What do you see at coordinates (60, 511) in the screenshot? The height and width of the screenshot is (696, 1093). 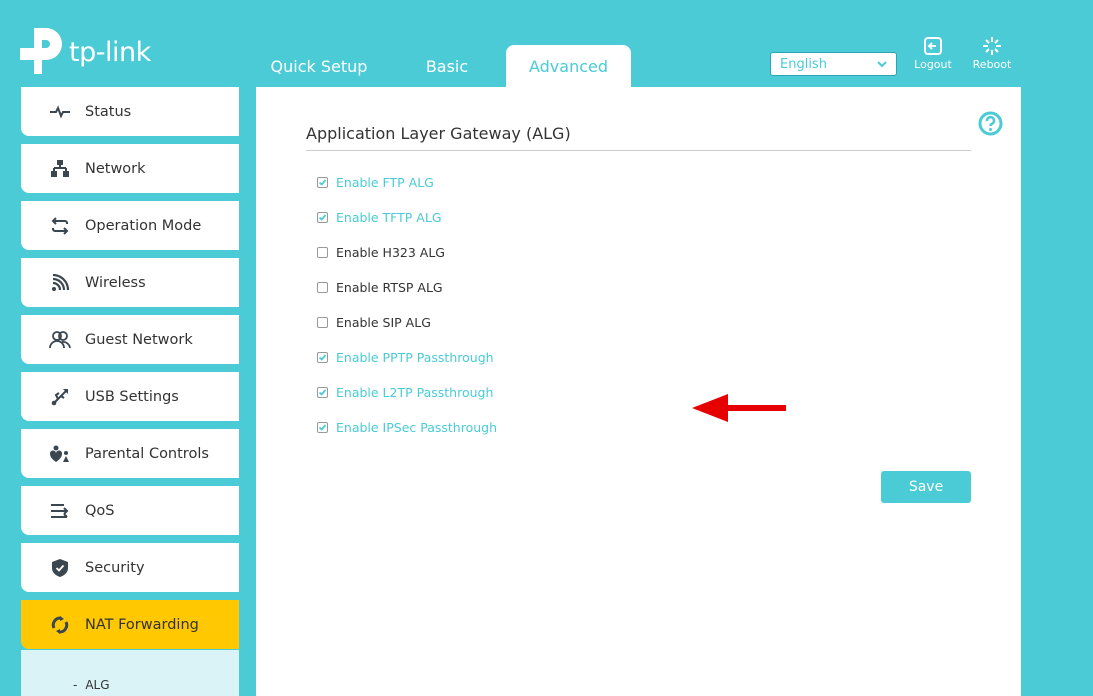 I see `qos-icon` at bounding box center [60, 511].